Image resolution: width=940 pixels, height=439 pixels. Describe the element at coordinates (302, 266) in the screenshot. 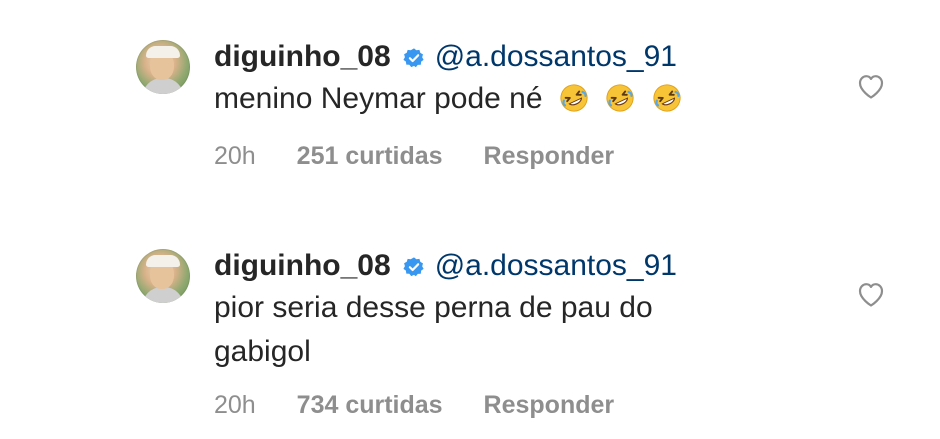

I see `comment-username: diguinho_08` at that location.